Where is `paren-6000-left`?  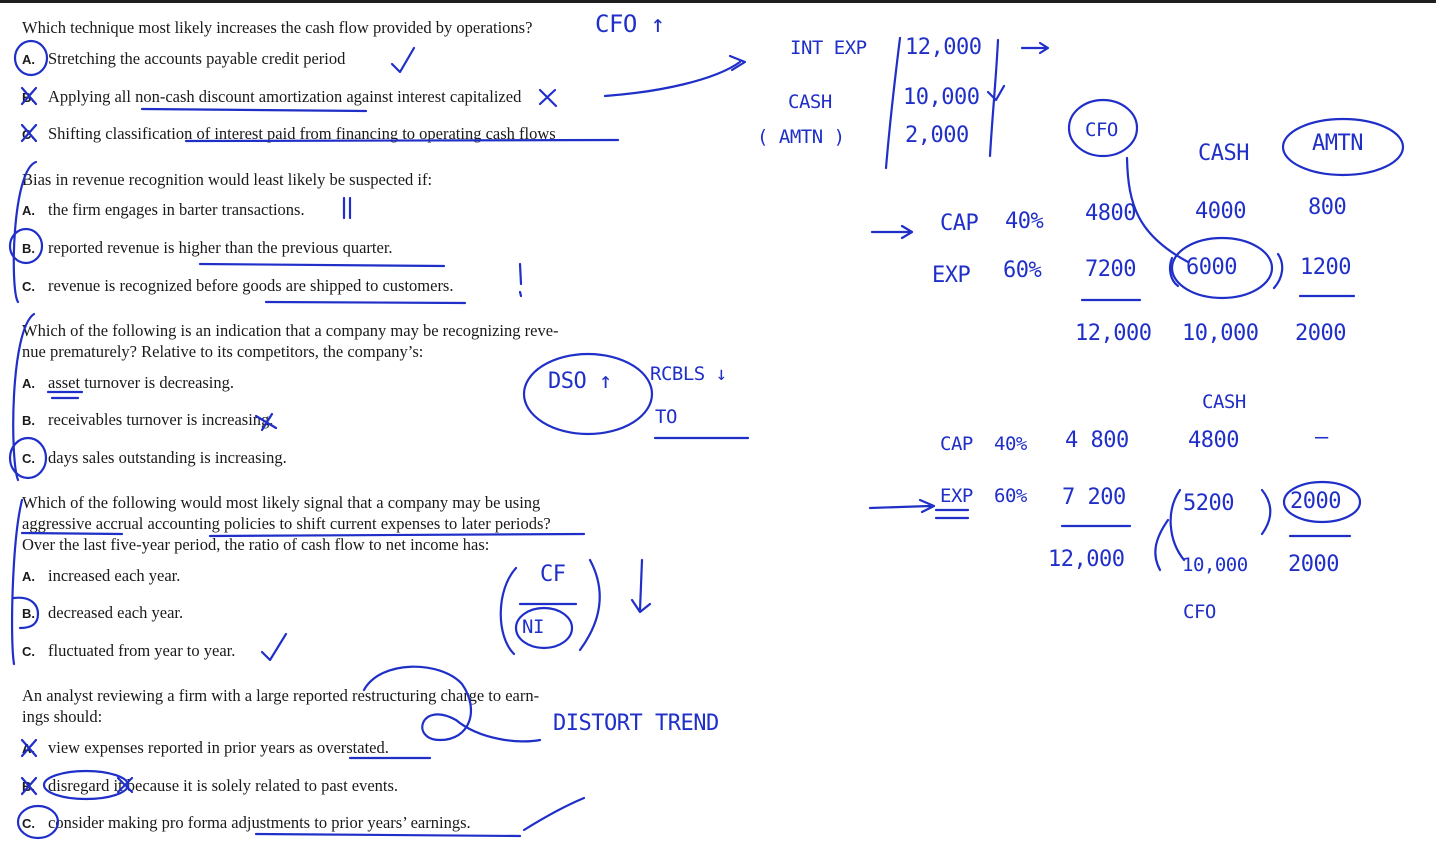
paren-6000-left is located at coordinates (1174, 272).